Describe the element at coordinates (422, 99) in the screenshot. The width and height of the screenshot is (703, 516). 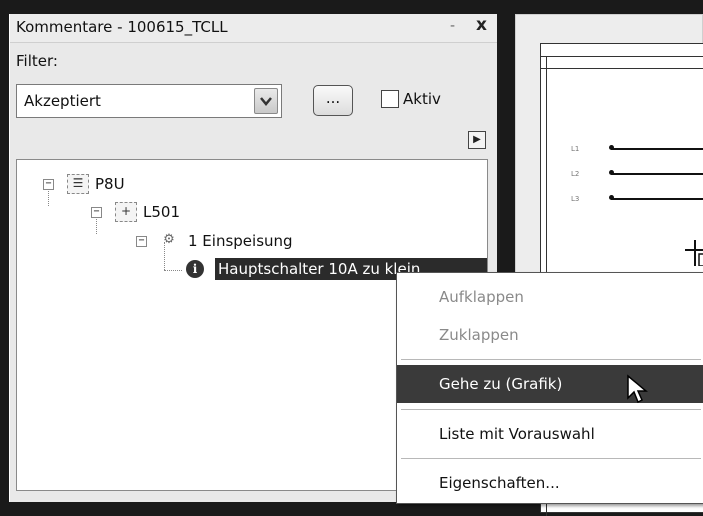
I see `aktiv-label: Aktiv` at that location.